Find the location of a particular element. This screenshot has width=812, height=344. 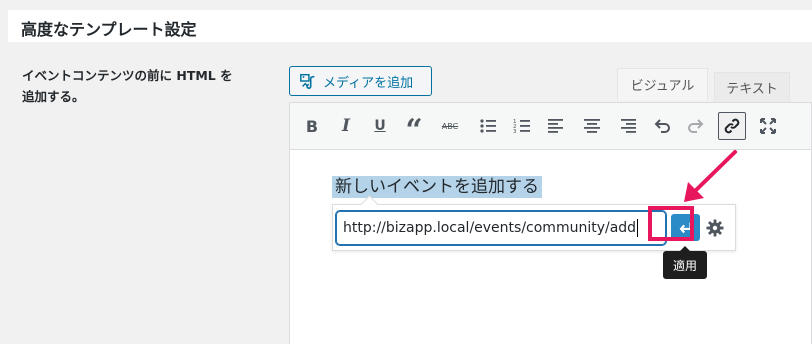

fullscreen-button is located at coordinates (768, 126).